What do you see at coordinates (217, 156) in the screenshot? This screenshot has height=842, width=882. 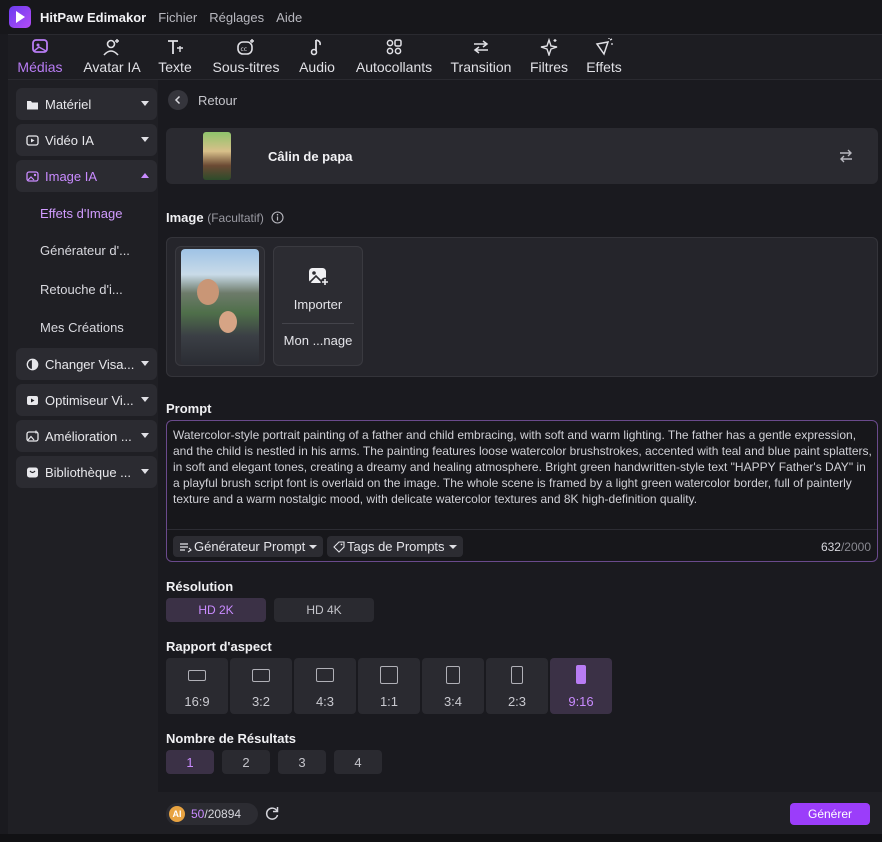 I see `style-thumbnail` at bounding box center [217, 156].